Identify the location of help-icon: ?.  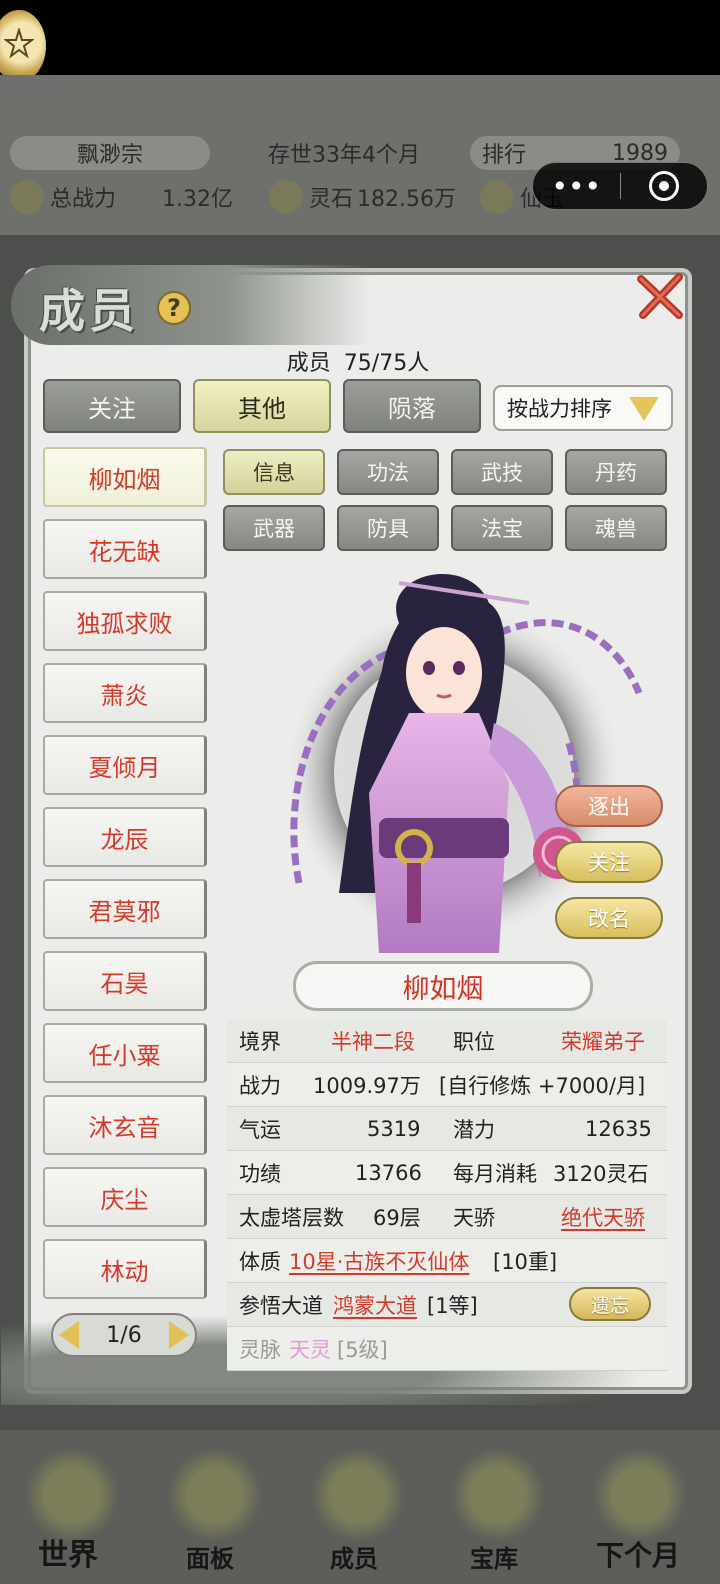
(174, 308).